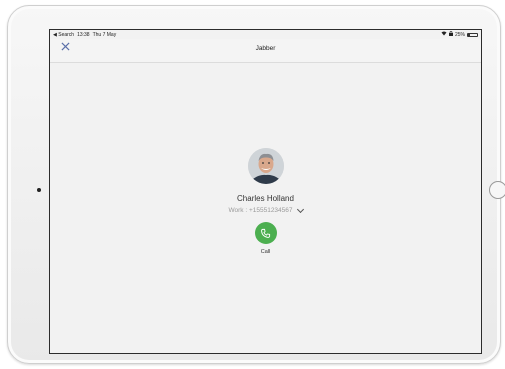 The height and width of the screenshot is (369, 505). What do you see at coordinates (265, 166) in the screenshot?
I see `avatar` at bounding box center [265, 166].